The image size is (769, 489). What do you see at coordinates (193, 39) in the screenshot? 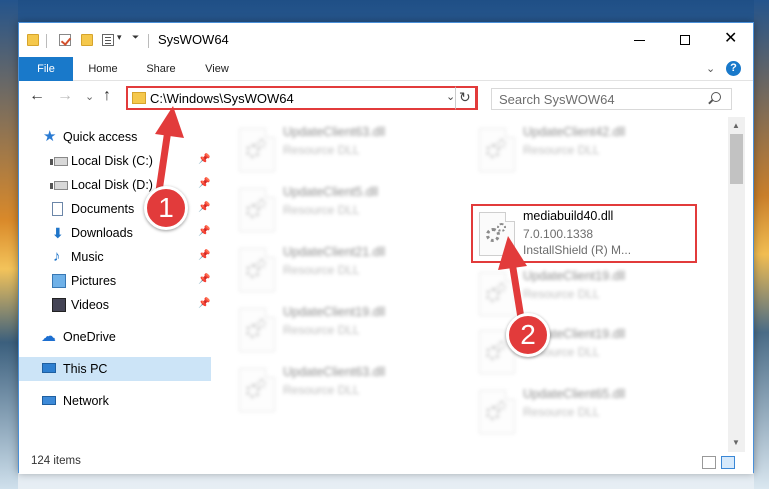
I see `window-title: SysWOW64` at bounding box center [193, 39].